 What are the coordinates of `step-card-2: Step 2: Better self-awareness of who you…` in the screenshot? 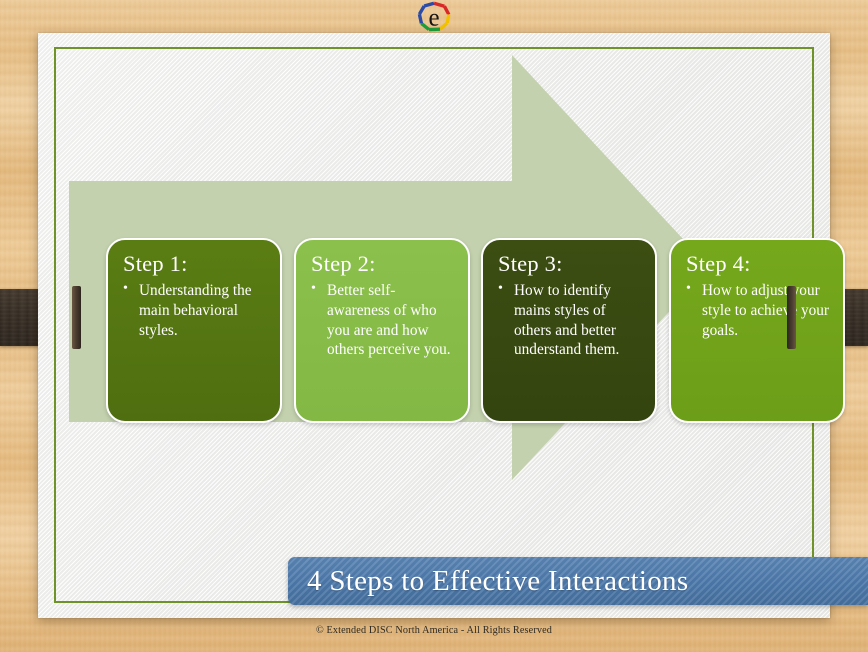 It's located at (382, 330).